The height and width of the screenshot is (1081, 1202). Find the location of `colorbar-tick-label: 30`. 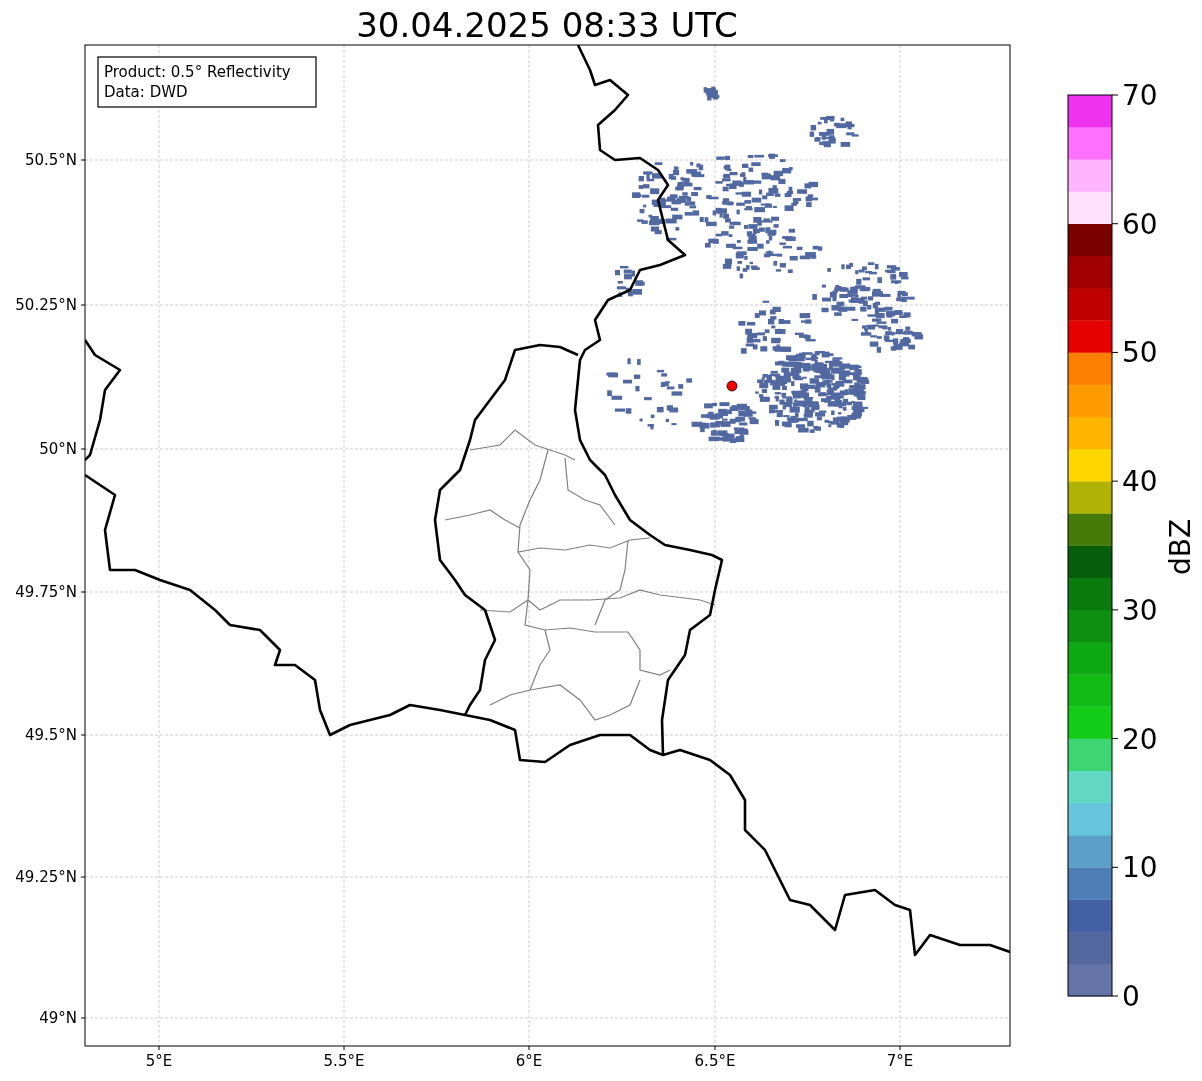

colorbar-tick-label: 30 is located at coordinates (1140, 610).